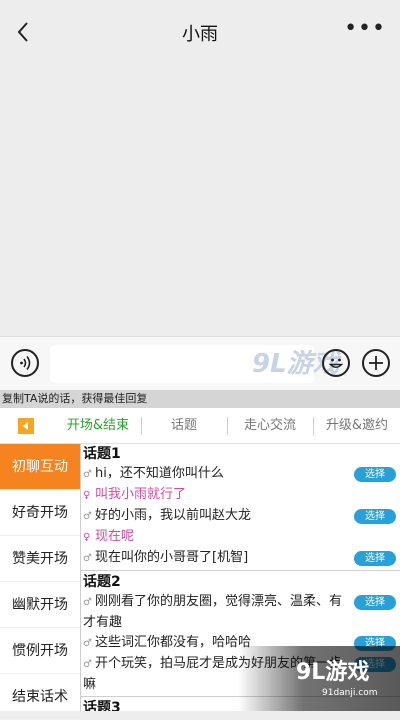 The image size is (400, 720). Describe the element at coordinates (350, 693) in the screenshot. I see `watermark-url: 91danji.com` at that location.